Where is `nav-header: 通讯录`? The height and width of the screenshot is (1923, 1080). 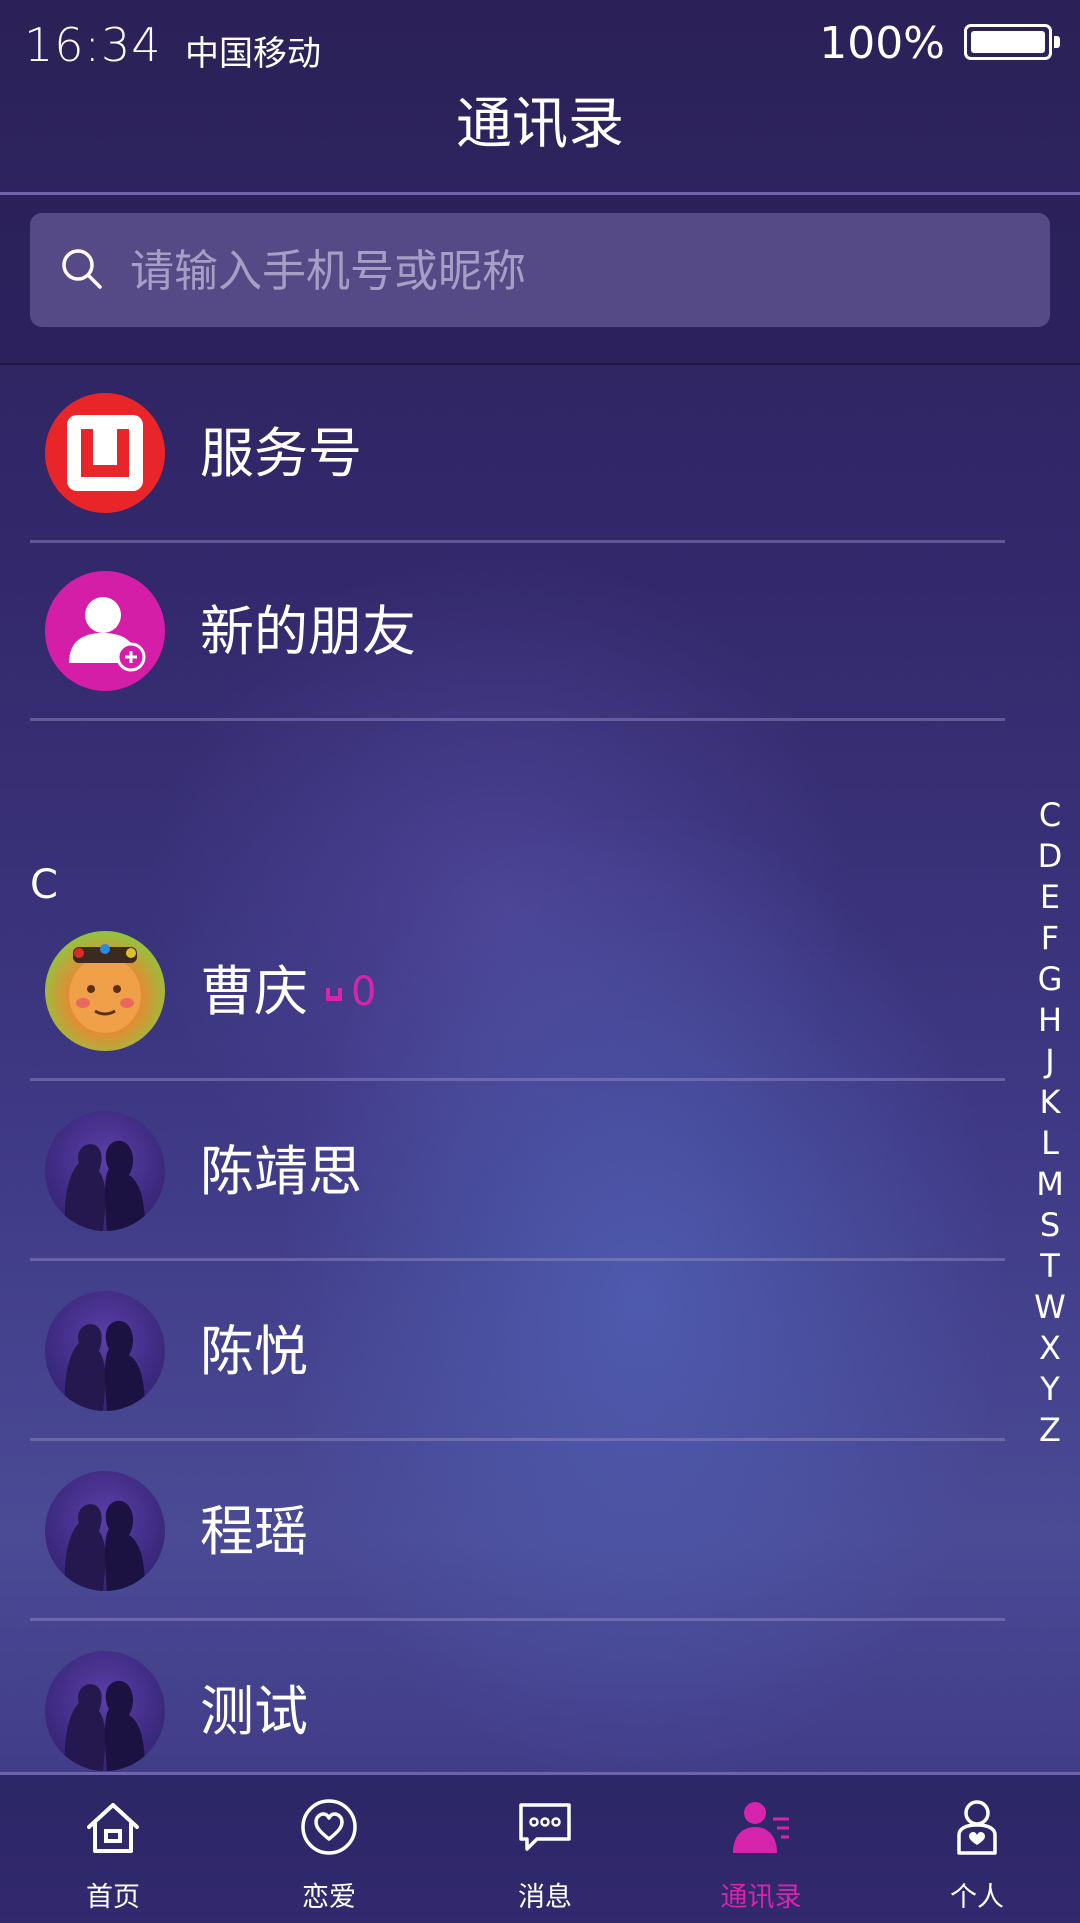
nav-header: 通讯录 is located at coordinates (540, 142).